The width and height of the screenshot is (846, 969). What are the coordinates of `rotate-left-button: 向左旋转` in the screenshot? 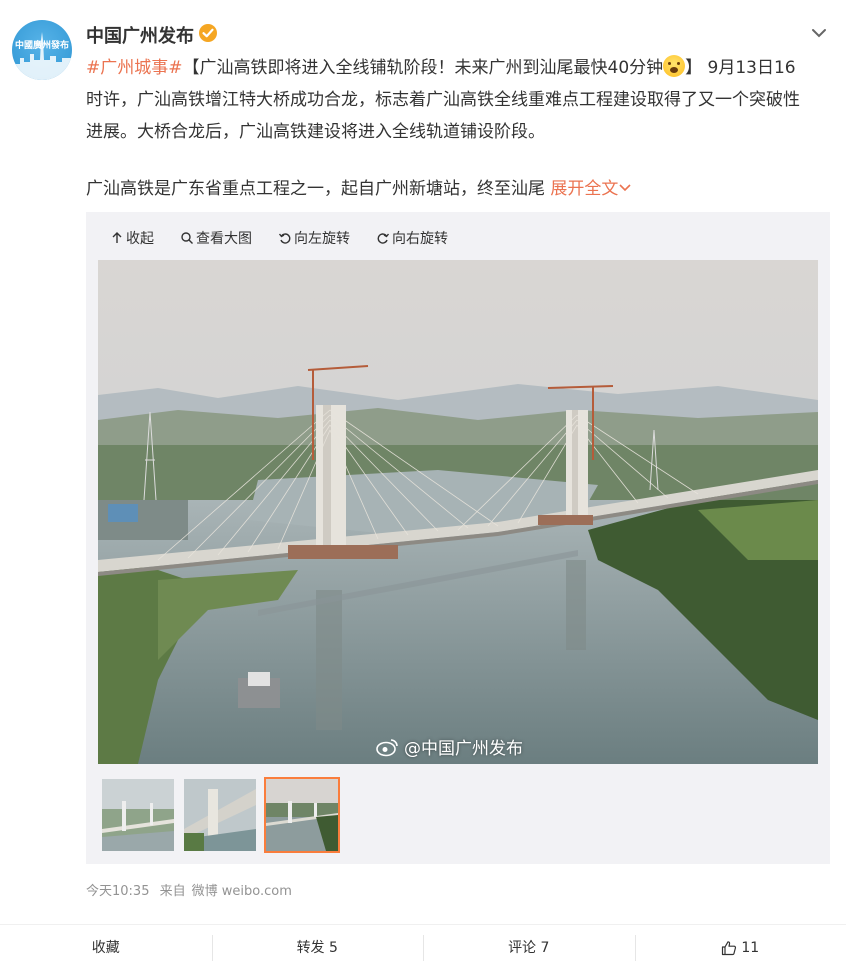 It's located at (314, 238).